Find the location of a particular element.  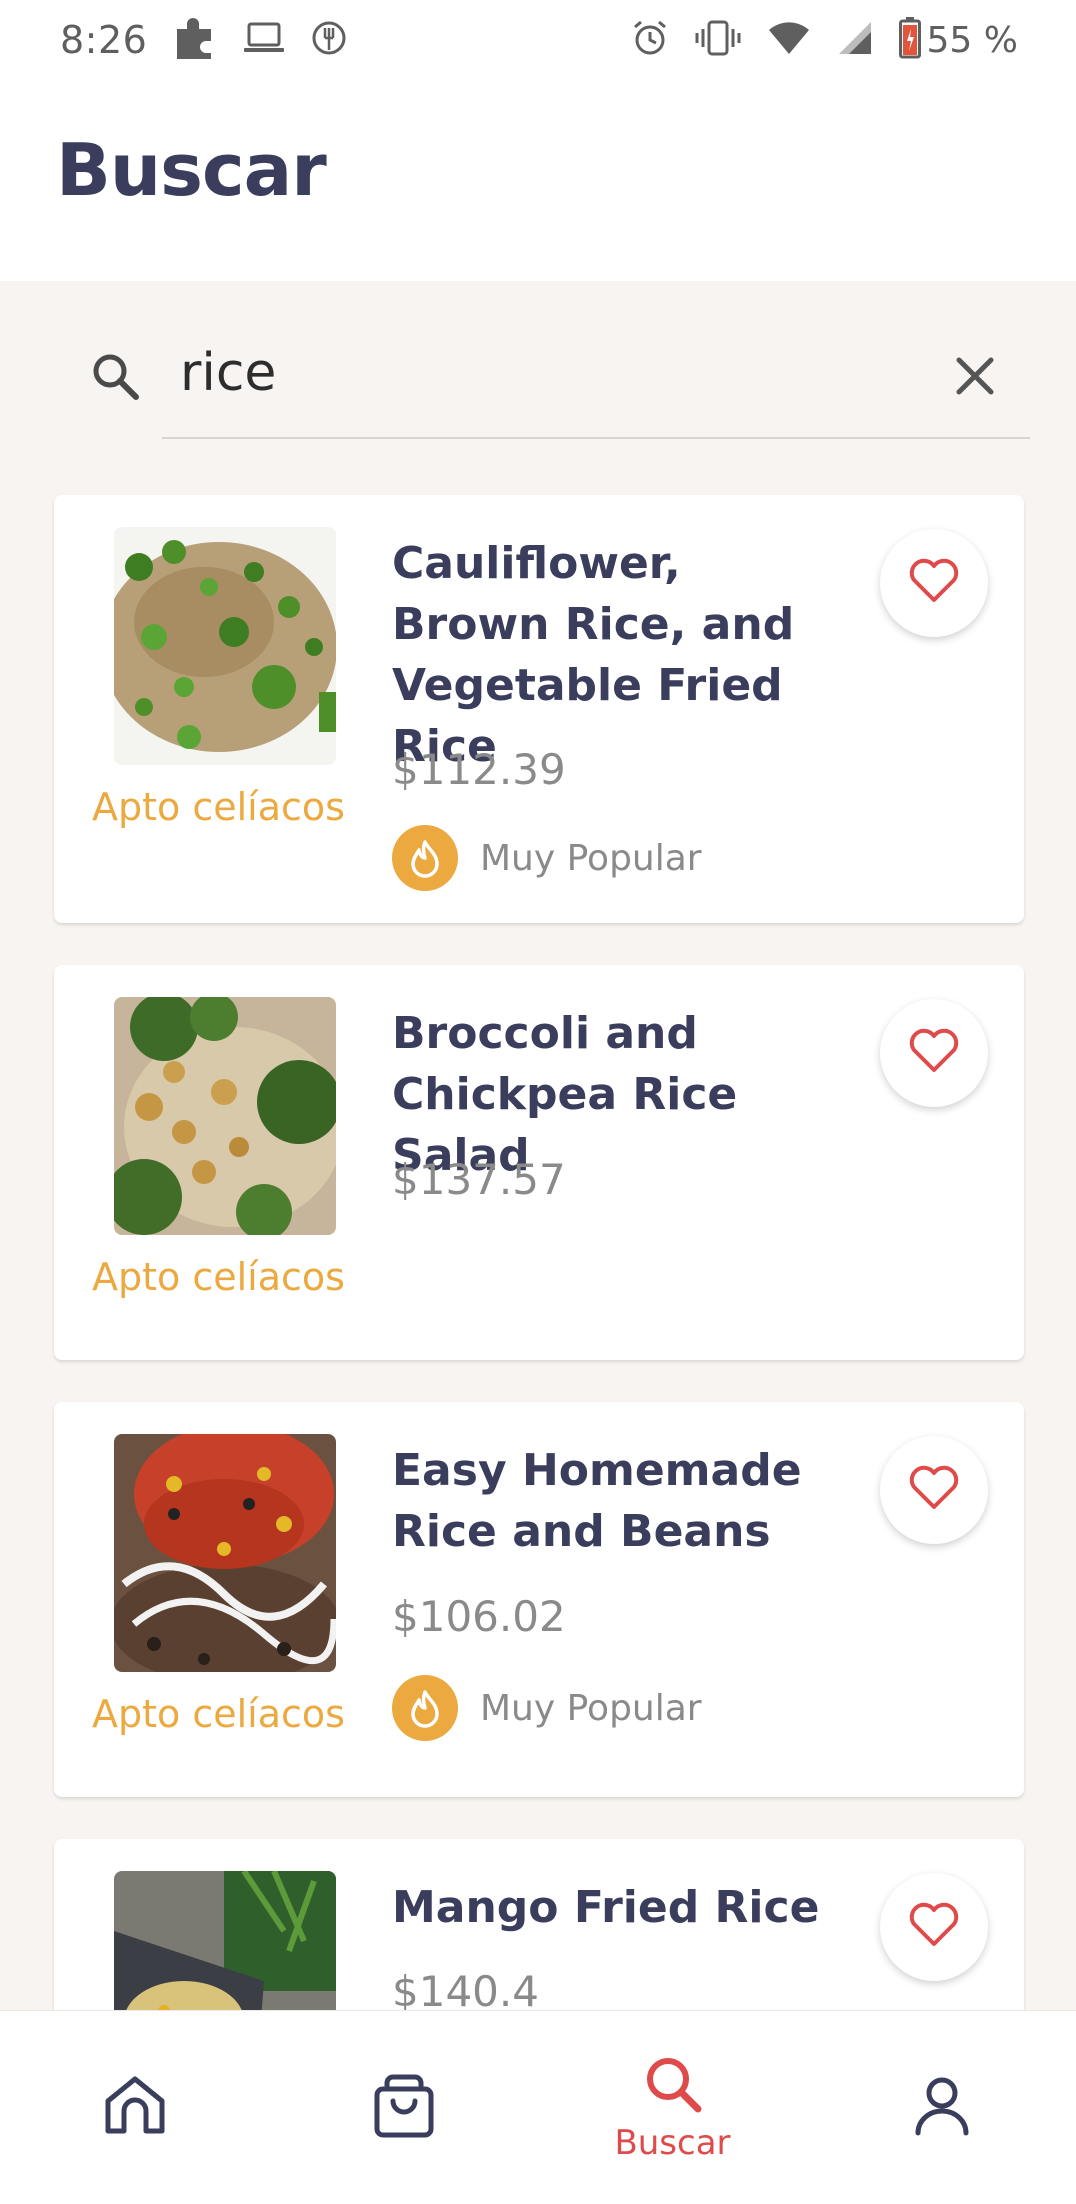

status-time: 8:26 is located at coordinates (104, 40).